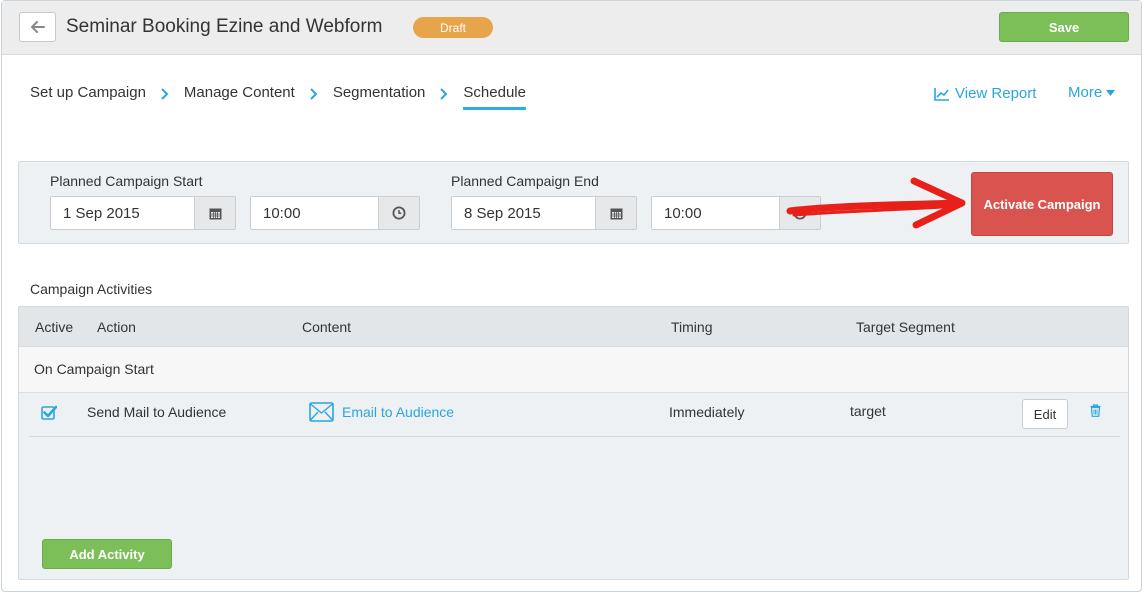 The height and width of the screenshot is (593, 1144). What do you see at coordinates (525, 181) in the screenshot?
I see `end-label: Planned Campaign End` at bounding box center [525, 181].